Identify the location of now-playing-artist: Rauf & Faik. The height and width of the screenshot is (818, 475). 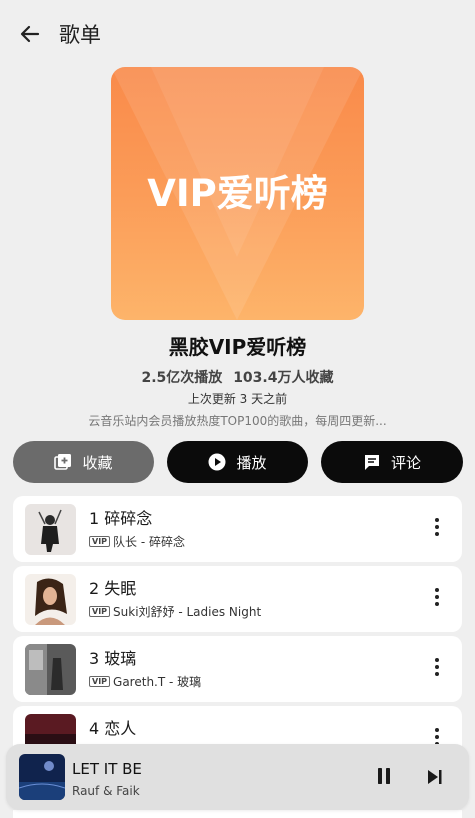
(106, 791).